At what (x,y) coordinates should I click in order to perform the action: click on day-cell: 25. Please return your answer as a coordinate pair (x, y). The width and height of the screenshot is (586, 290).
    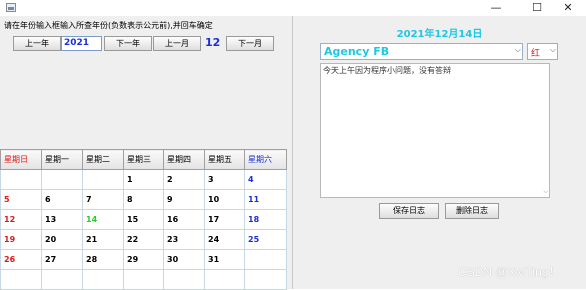
    Looking at the image, I should click on (265, 239).